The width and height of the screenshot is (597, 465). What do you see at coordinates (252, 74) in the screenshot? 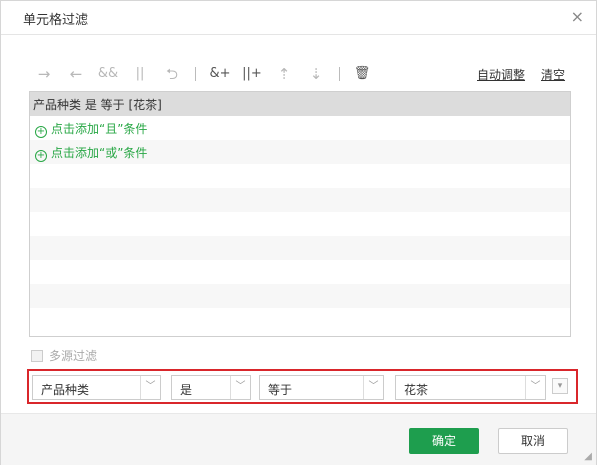
I see `add-or-icon: ||+` at bounding box center [252, 74].